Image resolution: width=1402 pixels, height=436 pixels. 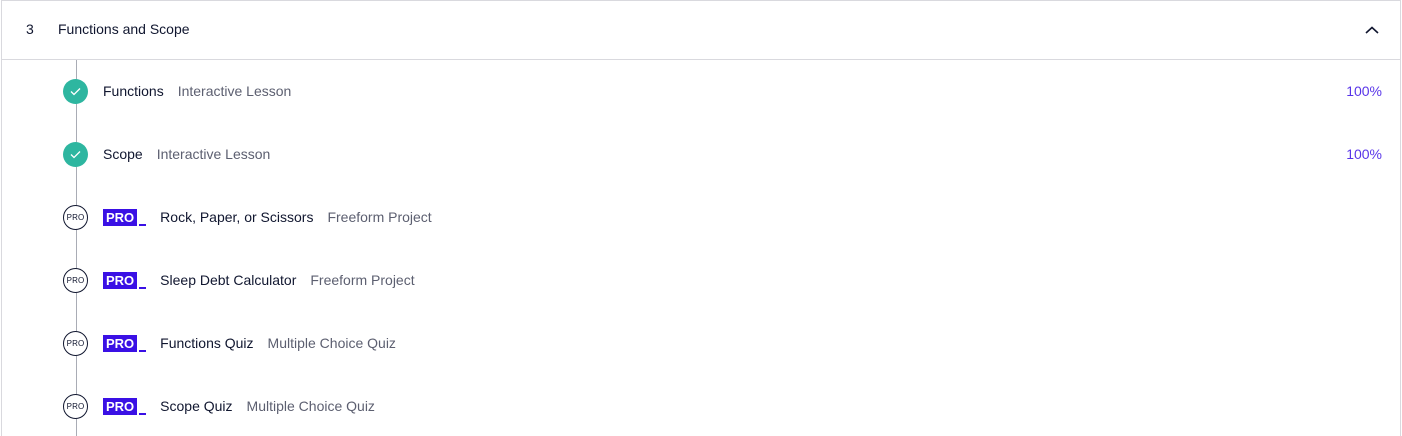 I want to click on module-title: Functions and Scope, so click(x=124, y=29).